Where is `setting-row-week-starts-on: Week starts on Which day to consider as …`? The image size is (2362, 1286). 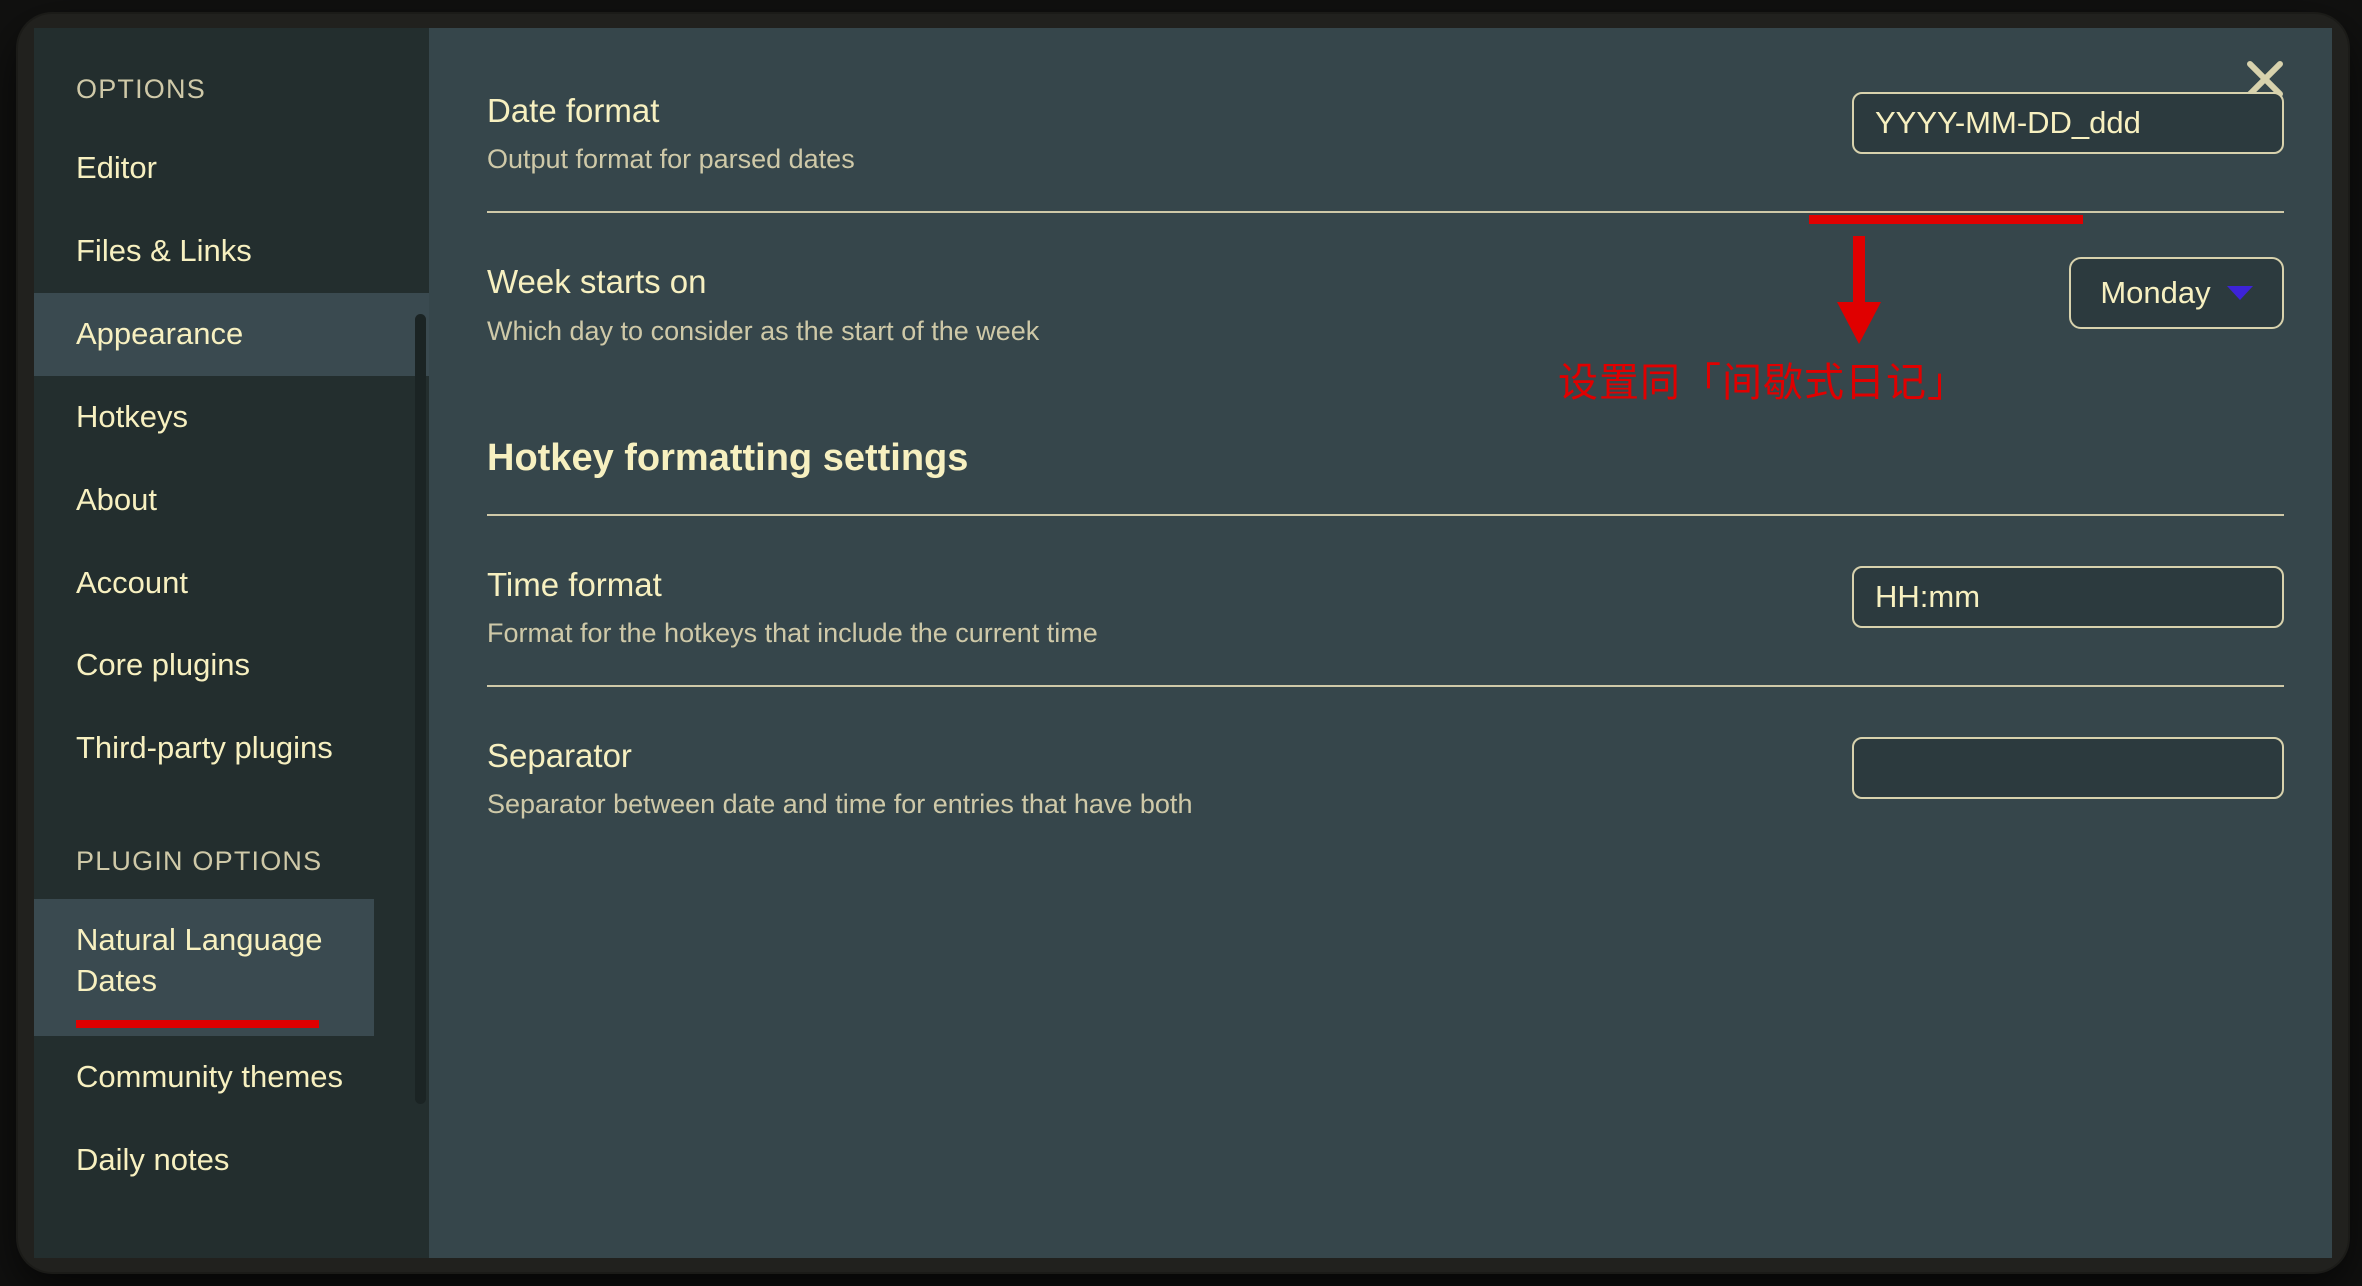 setting-row-week-starts-on: Week starts on Which day to consider as … is located at coordinates (1385, 302).